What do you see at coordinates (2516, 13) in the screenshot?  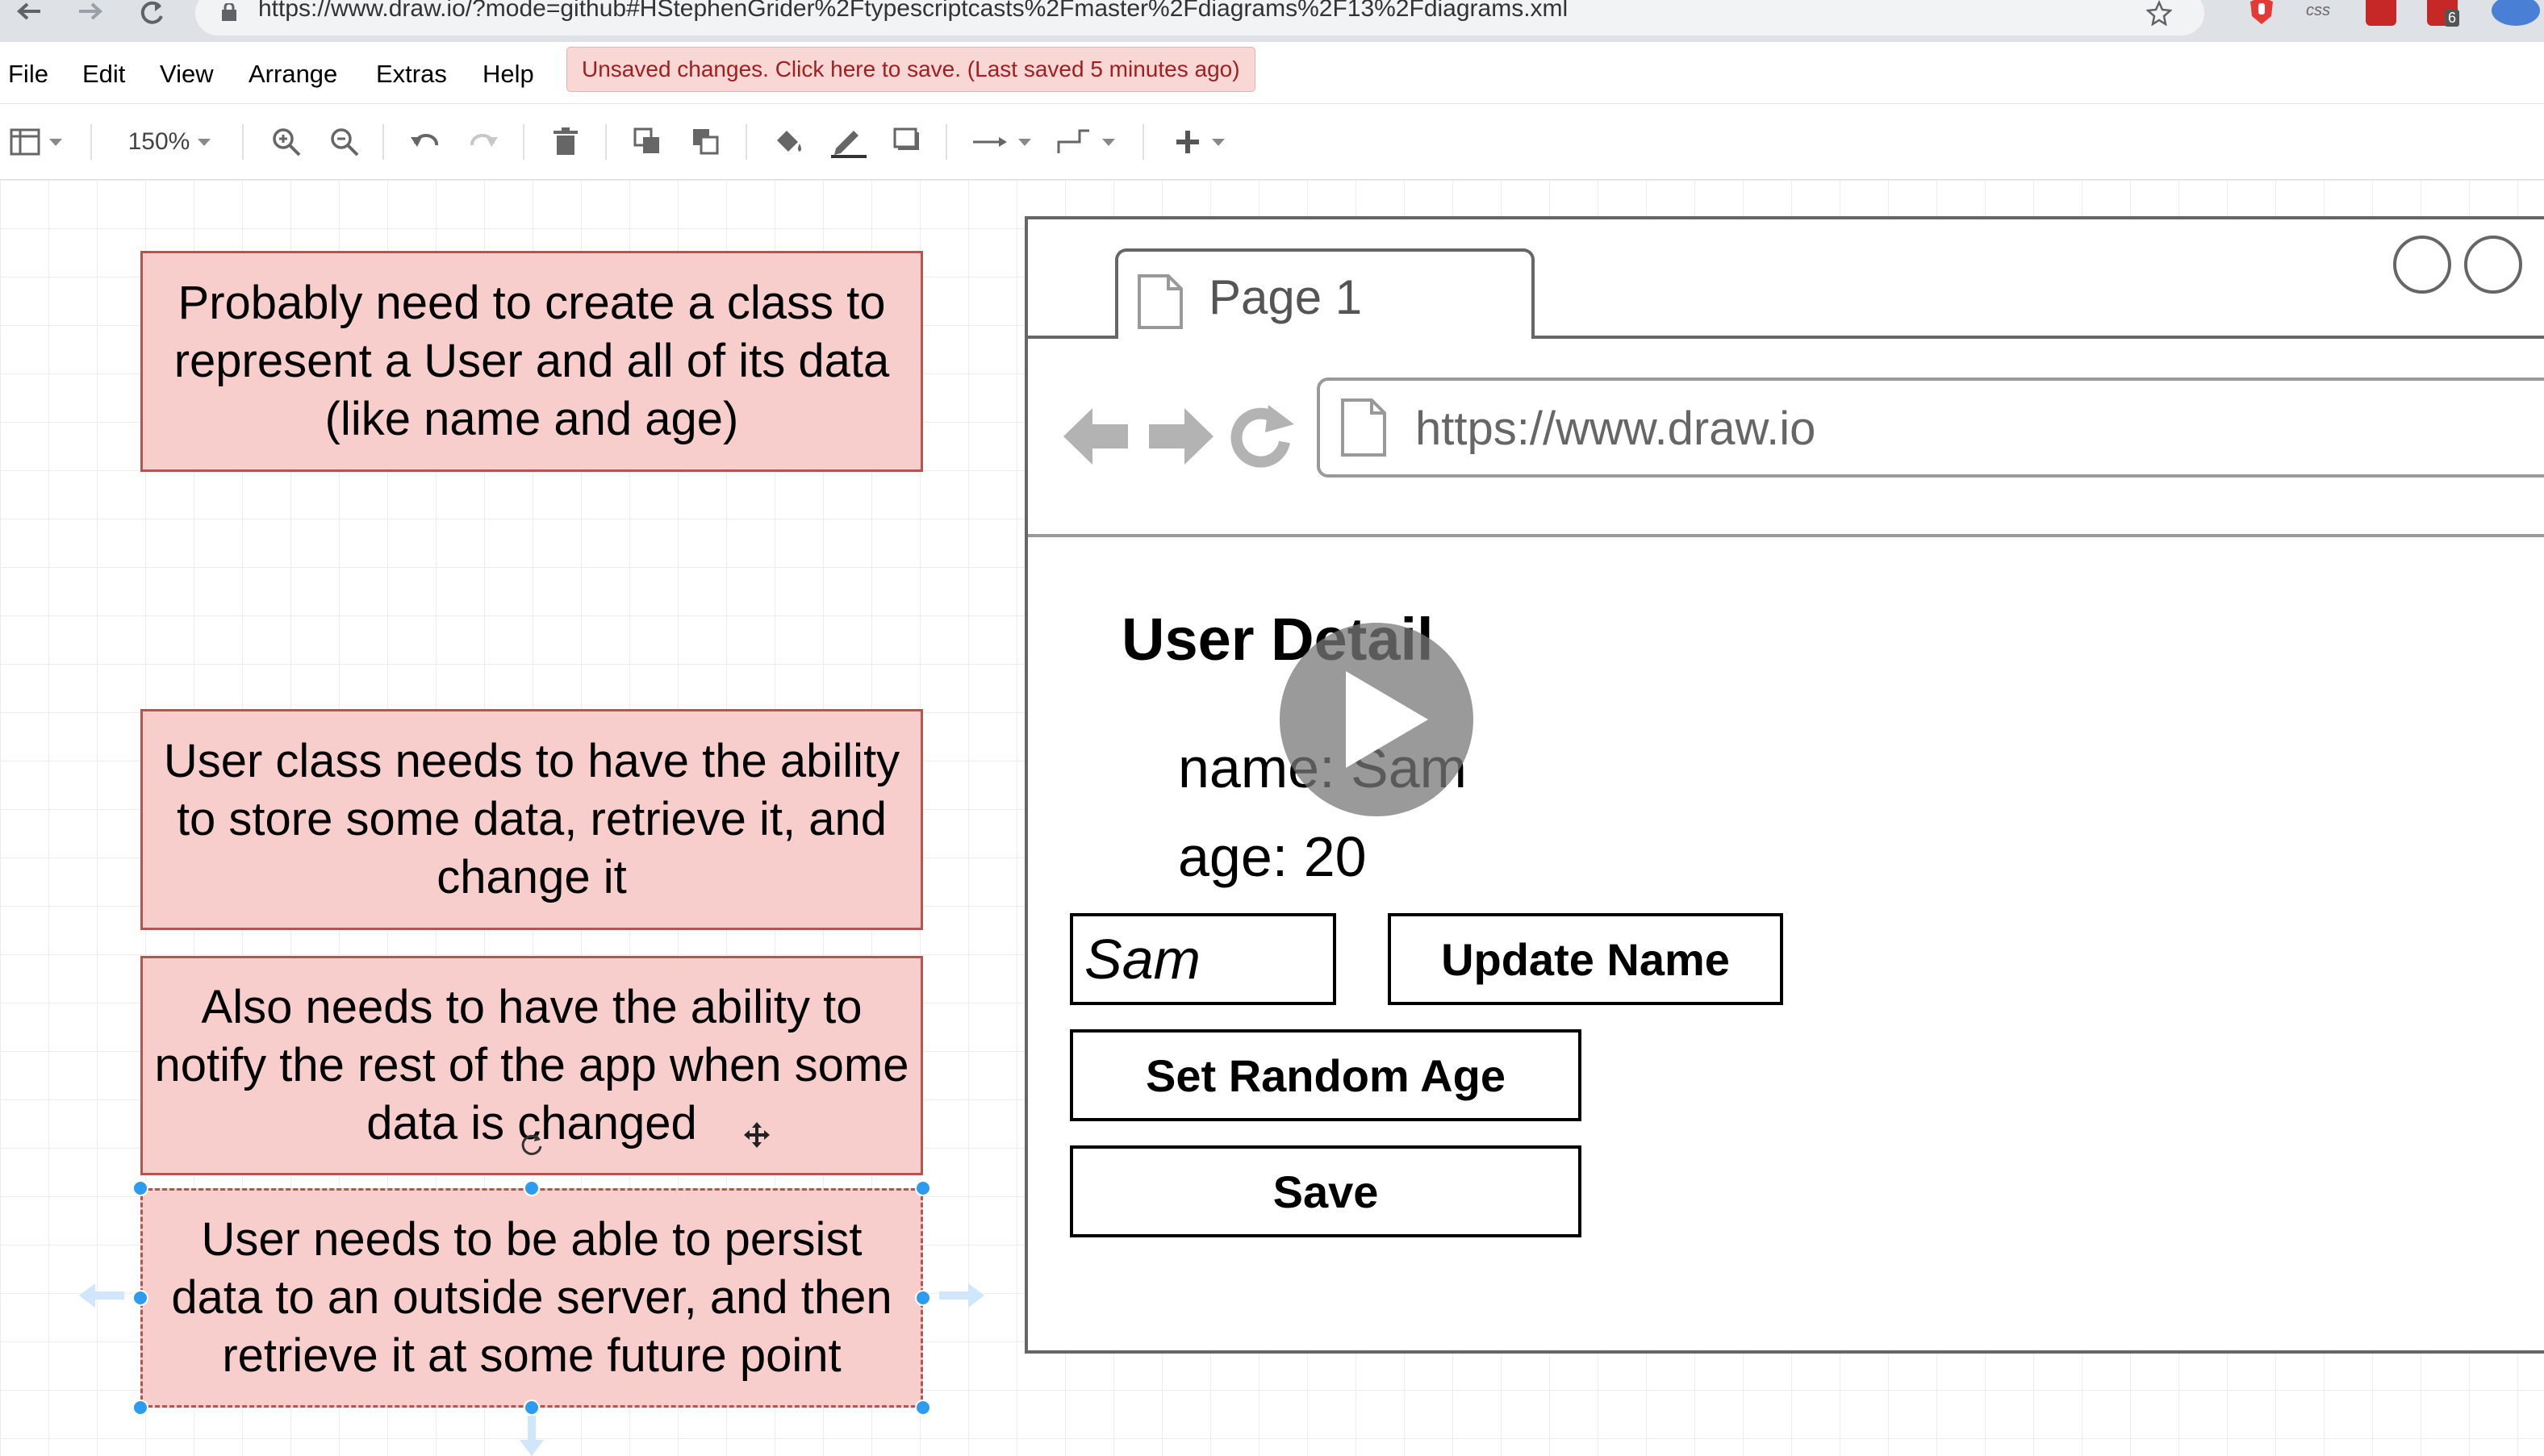 I see `profile-avatar` at bounding box center [2516, 13].